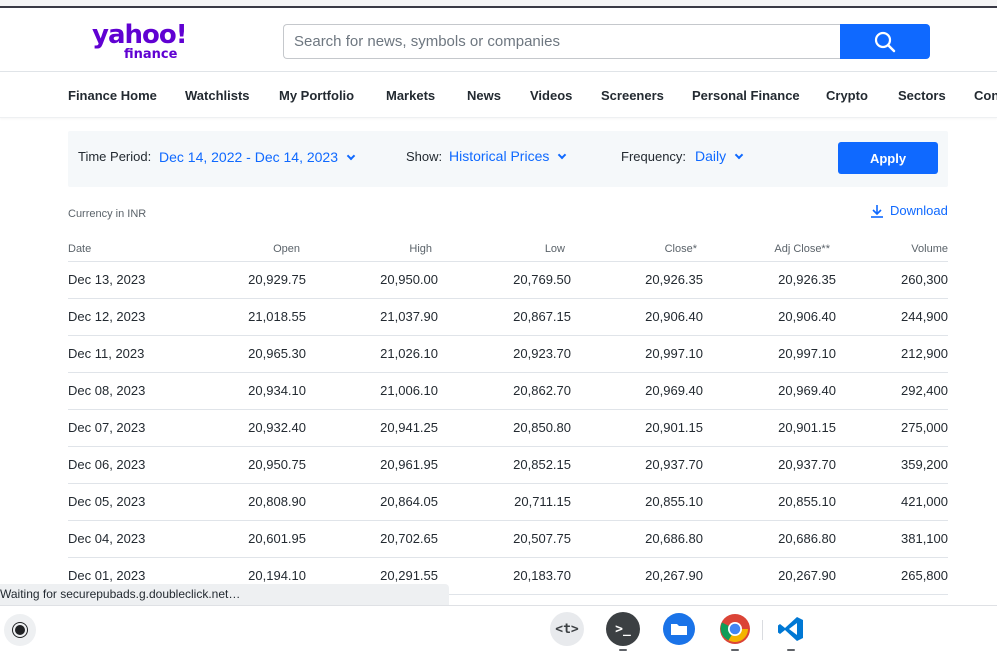 The image size is (997, 653). What do you see at coordinates (769, 249) in the screenshot?
I see `col-adj-close: Adj Close**` at bounding box center [769, 249].